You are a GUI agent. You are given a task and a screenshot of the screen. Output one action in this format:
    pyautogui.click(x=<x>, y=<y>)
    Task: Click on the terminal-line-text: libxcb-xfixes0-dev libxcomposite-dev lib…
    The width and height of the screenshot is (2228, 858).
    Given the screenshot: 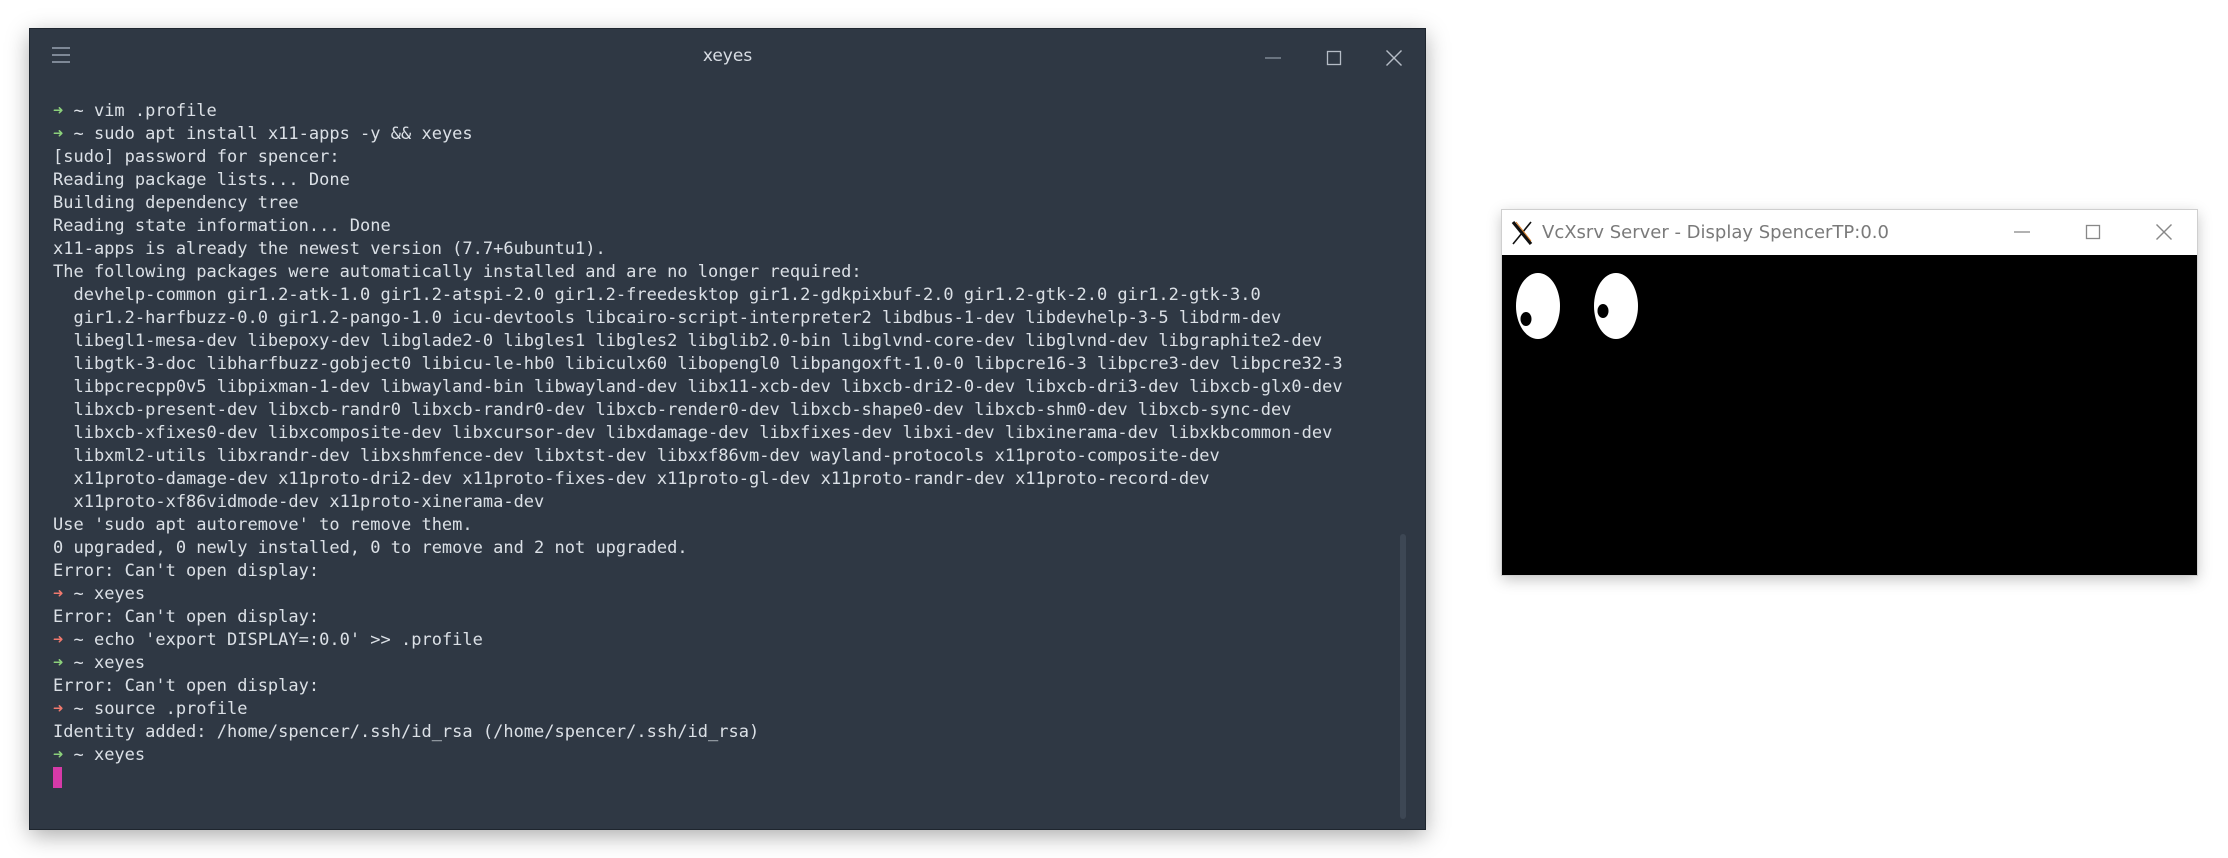 What is the action you would take?
    pyautogui.click(x=693, y=433)
    